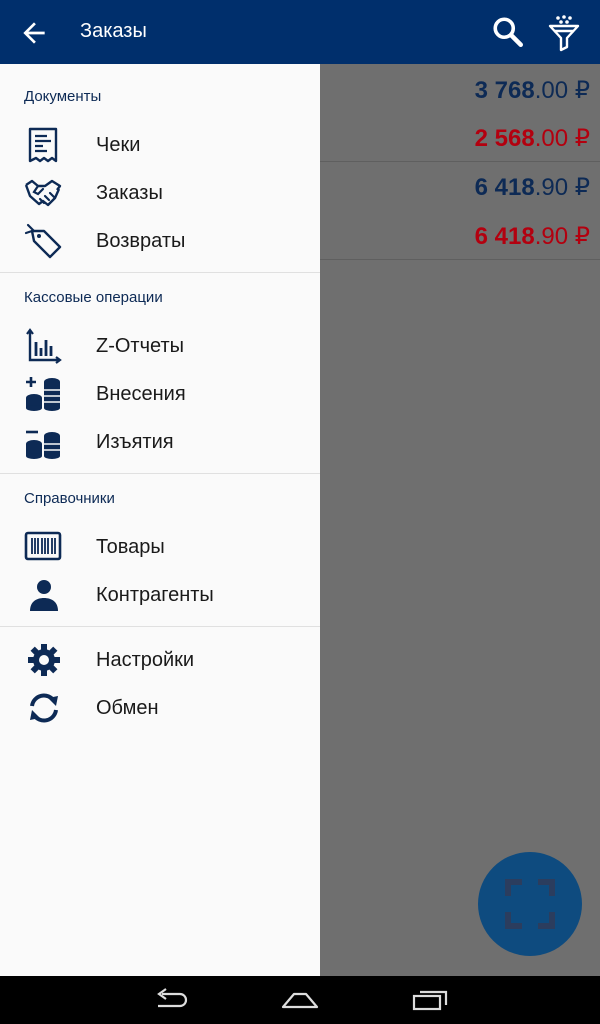 This screenshot has height=1024, width=600. What do you see at coordinates (130, 547) in the screenshot?
I see `drawer-item-label: Товары` at bounding box center [130, 547].